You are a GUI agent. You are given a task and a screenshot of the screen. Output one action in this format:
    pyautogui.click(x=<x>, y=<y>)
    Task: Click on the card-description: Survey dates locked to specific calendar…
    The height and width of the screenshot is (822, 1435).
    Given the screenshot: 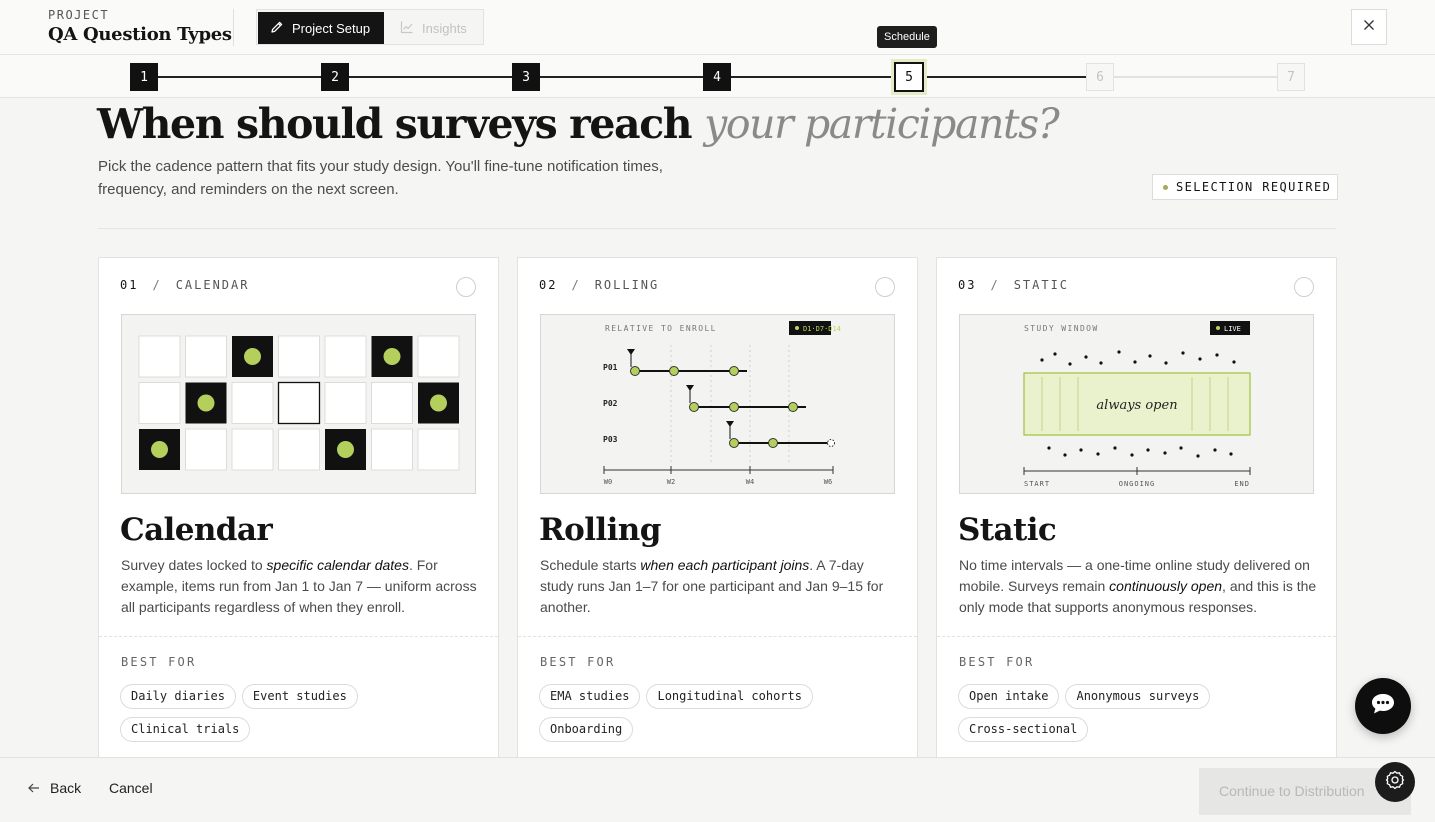 What is the action you would take?
    pyautogui.click(x=301, y=586)
    